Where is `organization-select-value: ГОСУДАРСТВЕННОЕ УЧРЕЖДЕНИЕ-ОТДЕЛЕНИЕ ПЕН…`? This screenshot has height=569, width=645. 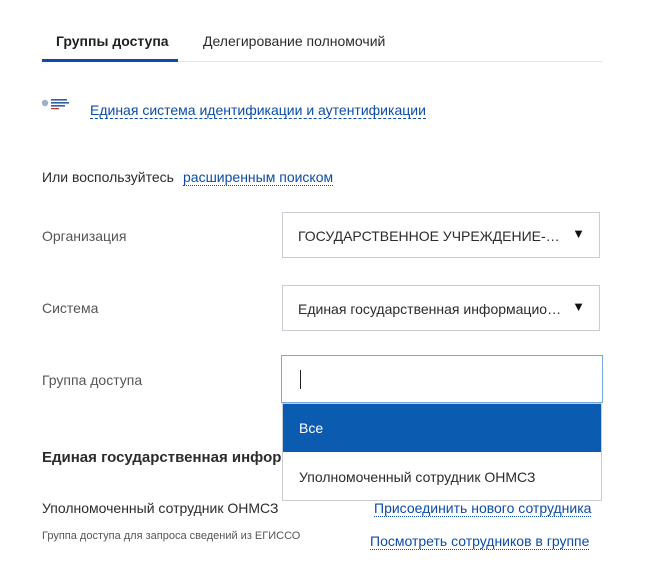 organization-select-value: ГОСУДАРСТВЕННОЕ УЧРЕЖДЕНИЕ-ОТДЕЛЕНИЕ ПЕН… is located at coordinates (433, 236).